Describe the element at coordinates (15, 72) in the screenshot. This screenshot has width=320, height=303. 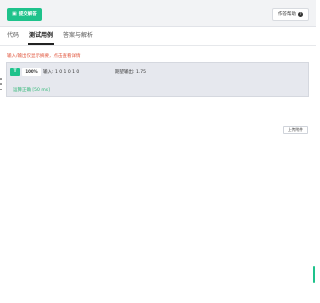
I see `status-badge: T` at that location.